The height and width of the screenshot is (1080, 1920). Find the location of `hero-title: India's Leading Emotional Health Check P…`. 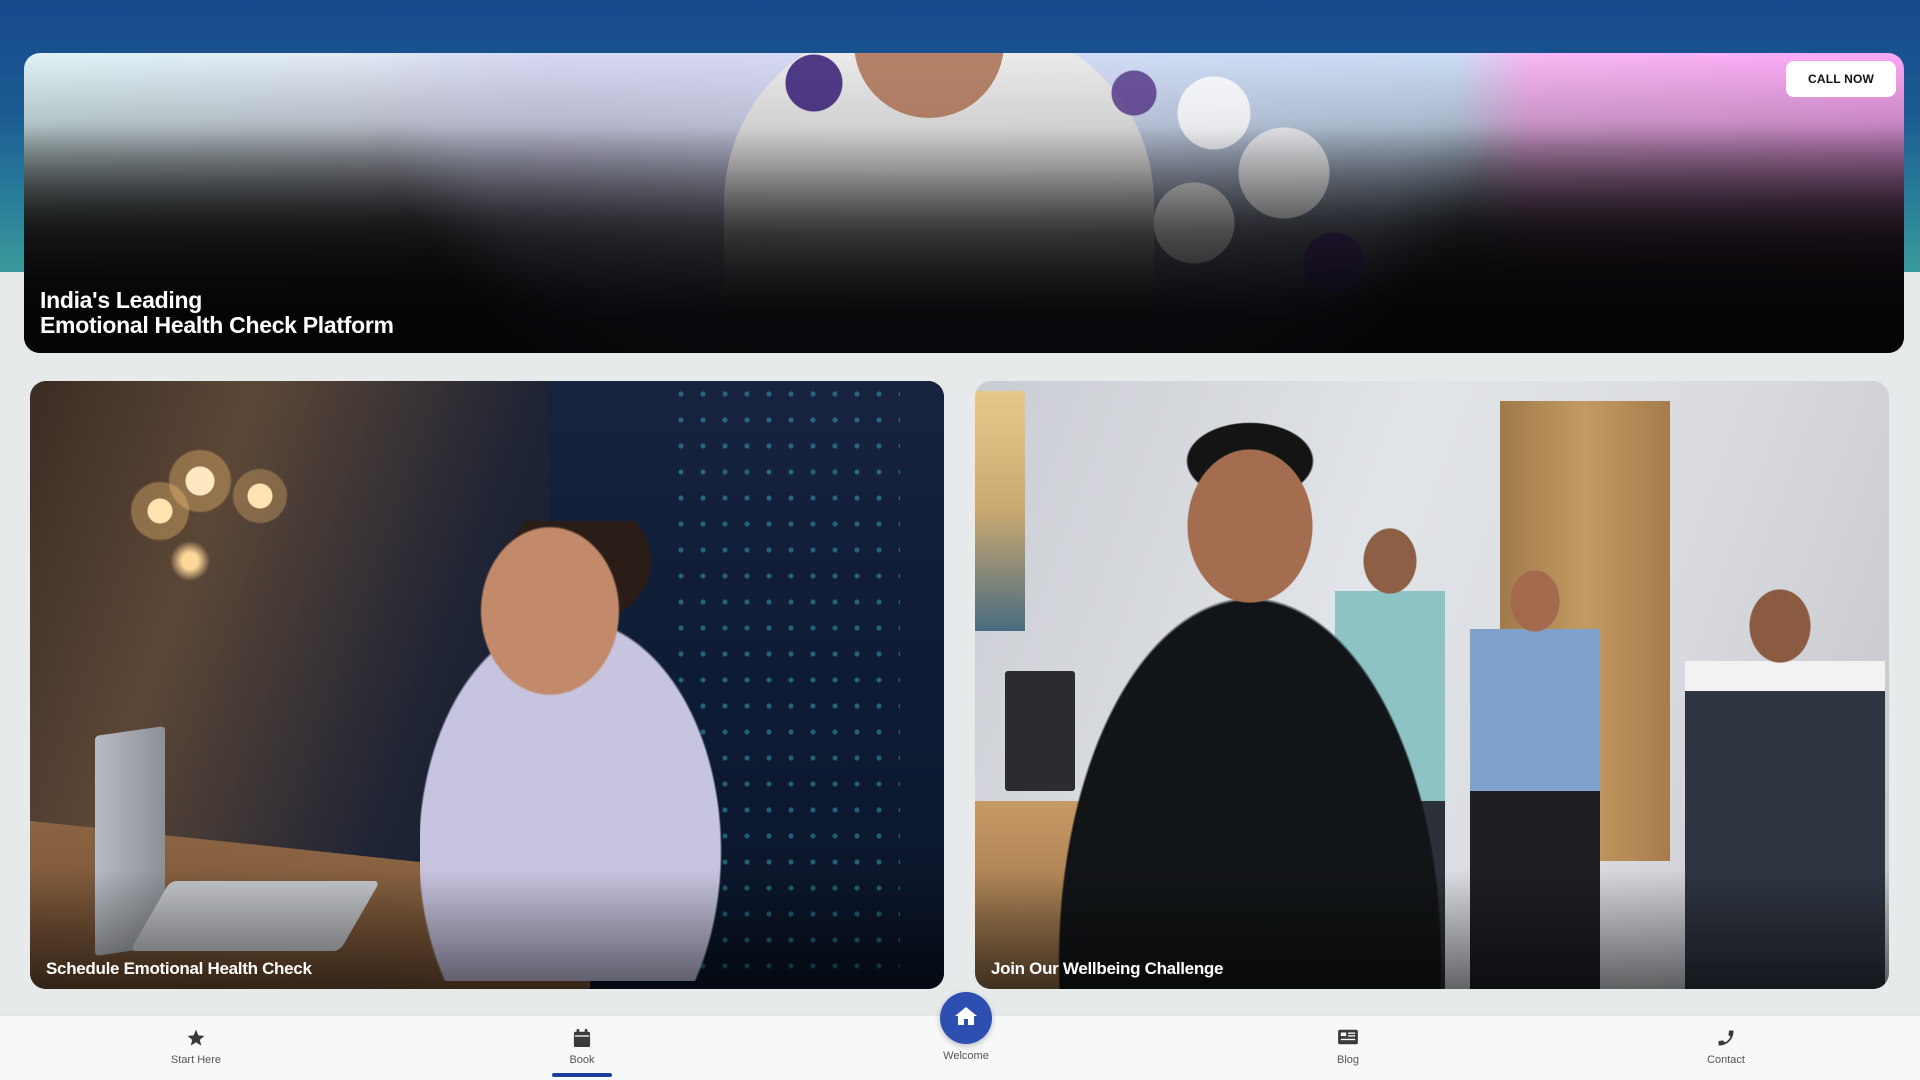

hero-title: India's Leading Emotional Health Check P… is located at coordinates (217, 313).